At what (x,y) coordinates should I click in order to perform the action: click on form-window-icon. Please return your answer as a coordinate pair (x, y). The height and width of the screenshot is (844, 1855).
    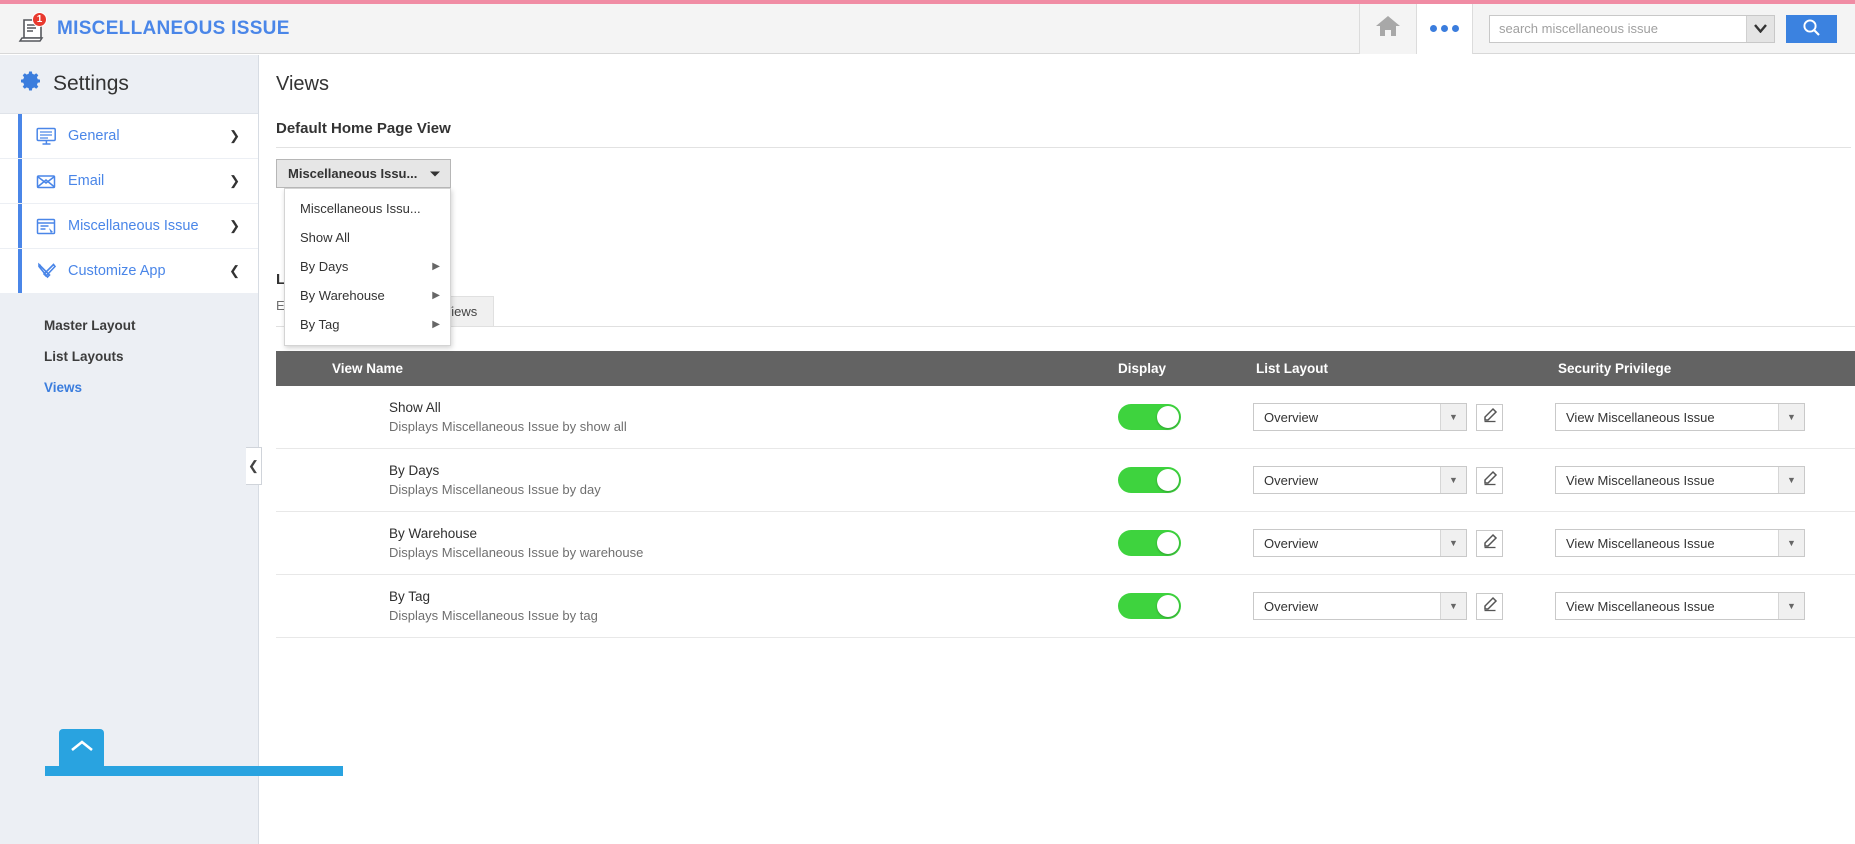
    Looking at the image, I should click on (47, 226).